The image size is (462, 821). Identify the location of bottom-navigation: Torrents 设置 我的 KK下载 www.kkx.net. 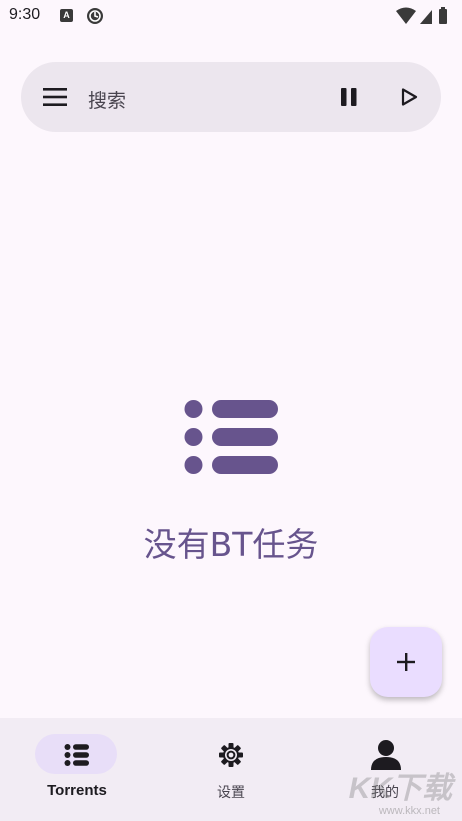
(231, 769).